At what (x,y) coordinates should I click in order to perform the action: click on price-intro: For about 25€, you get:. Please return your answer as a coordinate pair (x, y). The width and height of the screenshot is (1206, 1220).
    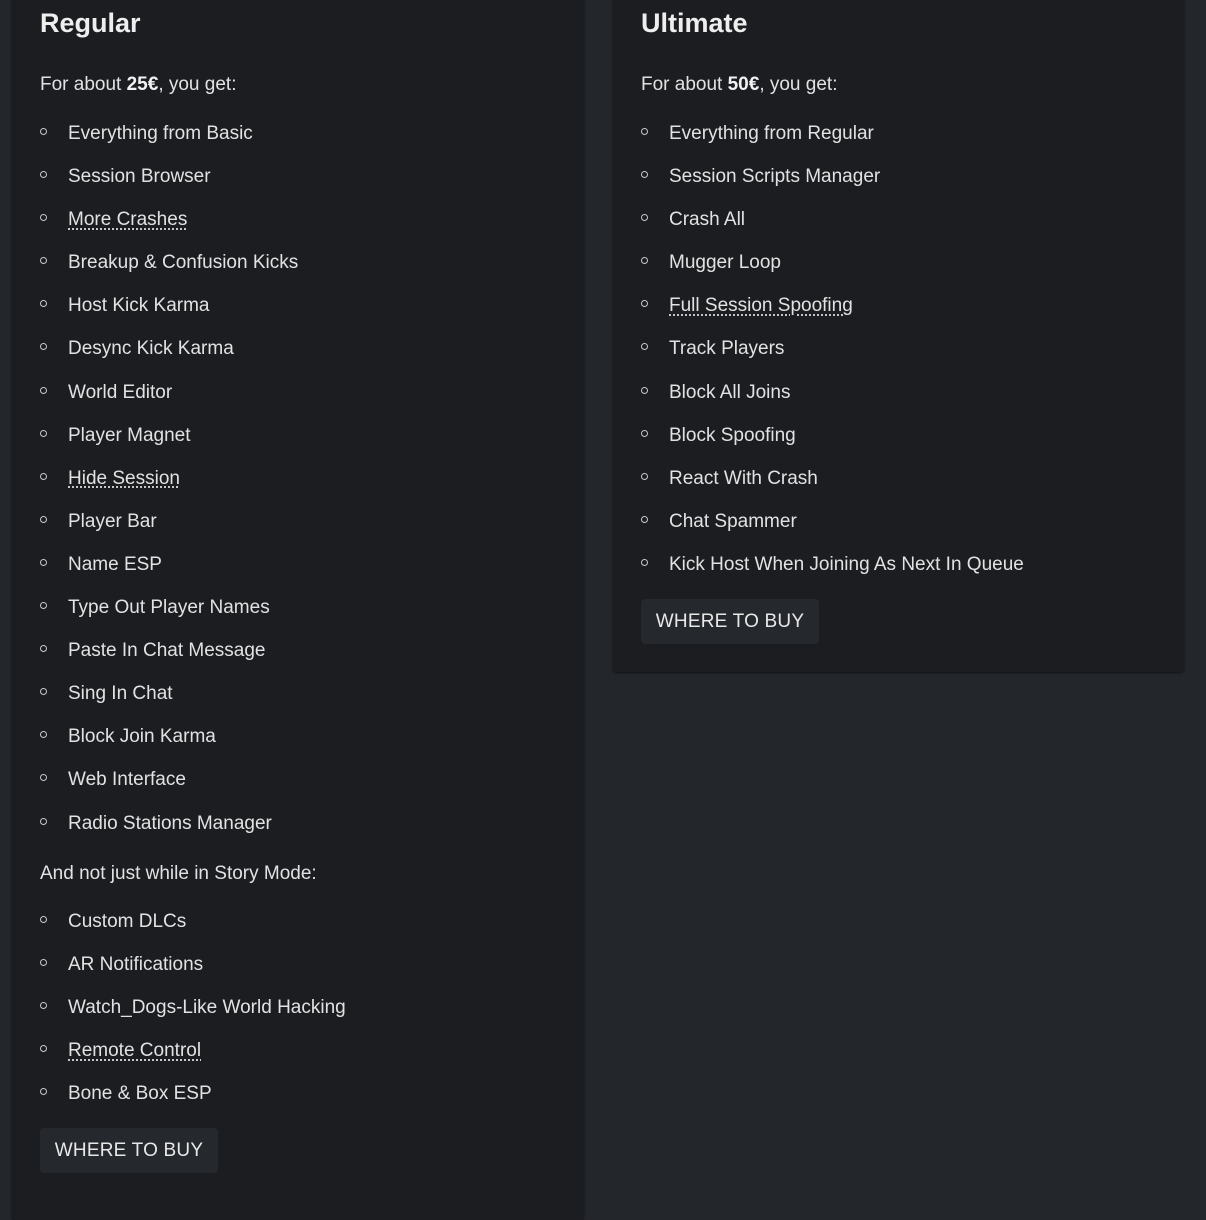
    Looking at the image, I should click on (138, 85).